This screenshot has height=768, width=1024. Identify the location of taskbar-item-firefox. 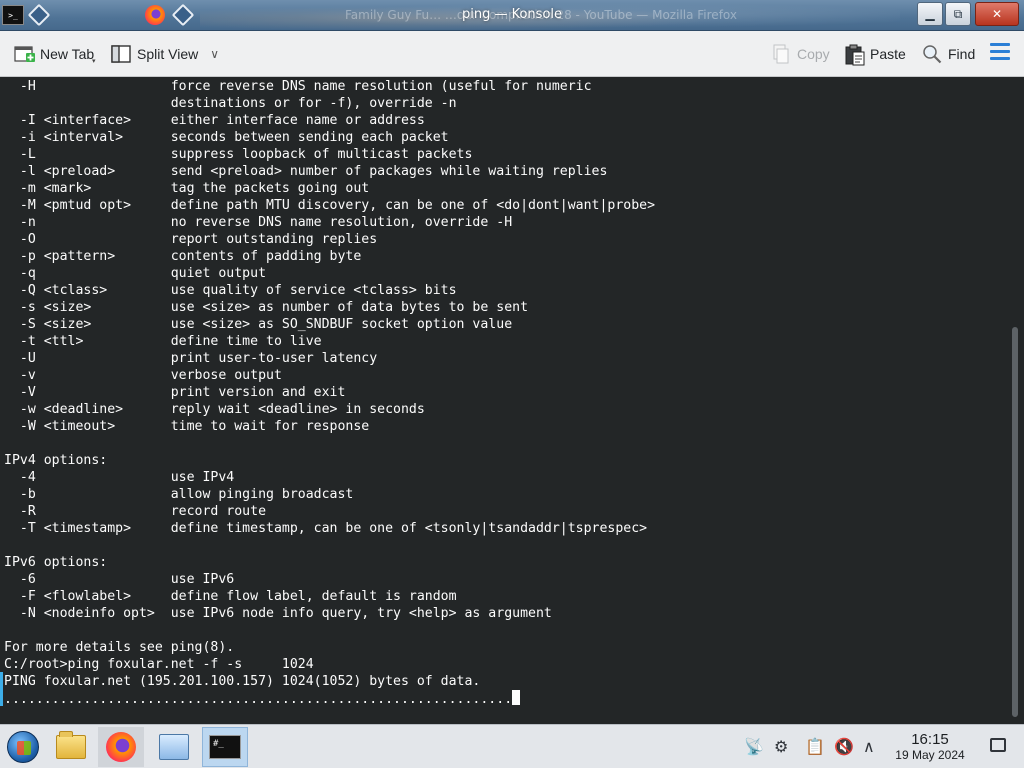
(121, 747).